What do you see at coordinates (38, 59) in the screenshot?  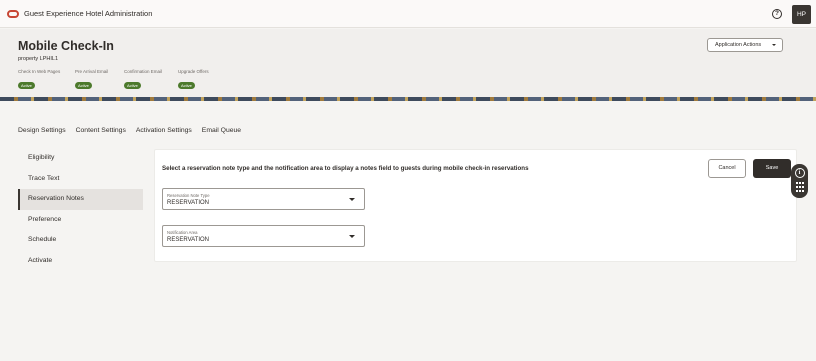 I see `property-label: property LPHIL1` at bounding box center [38, 59].